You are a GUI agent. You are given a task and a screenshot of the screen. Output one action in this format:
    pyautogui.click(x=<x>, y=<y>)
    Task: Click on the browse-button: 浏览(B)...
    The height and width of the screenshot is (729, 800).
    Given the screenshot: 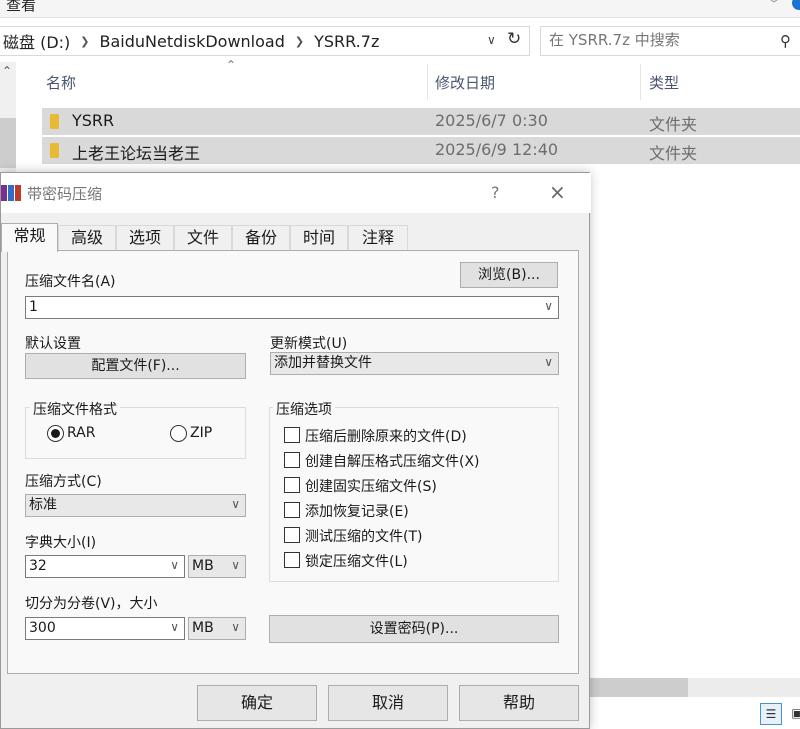 What is the action you would take?
    pyautogui.click(x=509, y=275)
    